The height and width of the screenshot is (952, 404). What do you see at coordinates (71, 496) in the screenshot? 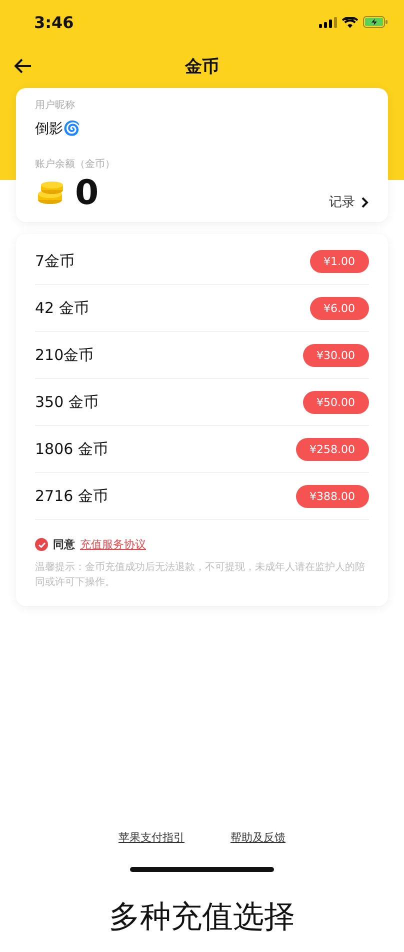
I see `coin-amount: 2716 金币` at bounding box center [71, 496].